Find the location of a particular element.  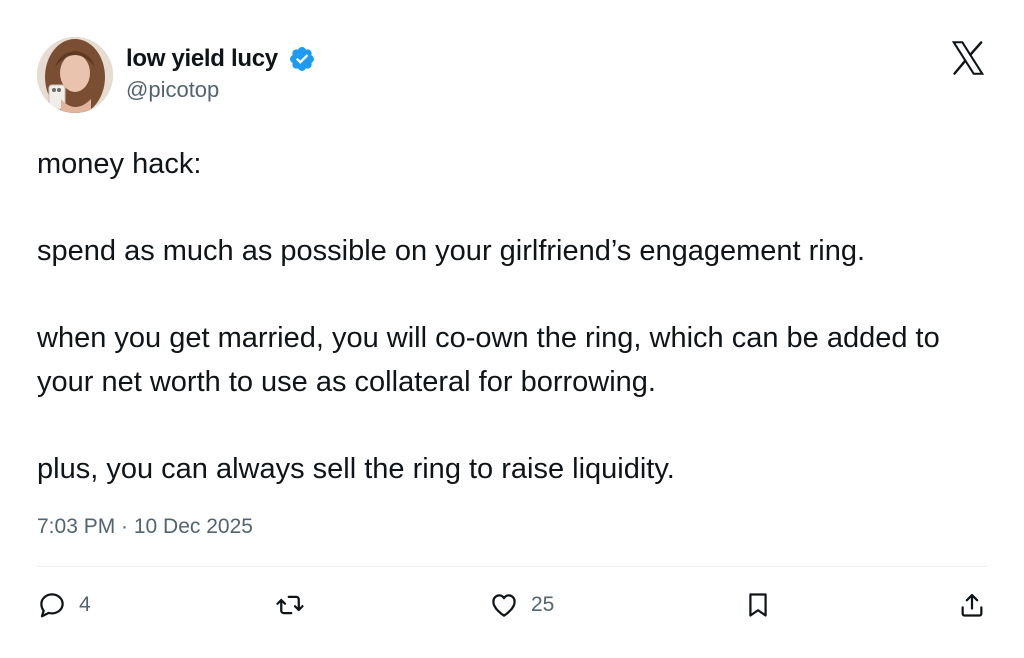

author-display-name: low yield lucy is located at coordinates (202, 59).